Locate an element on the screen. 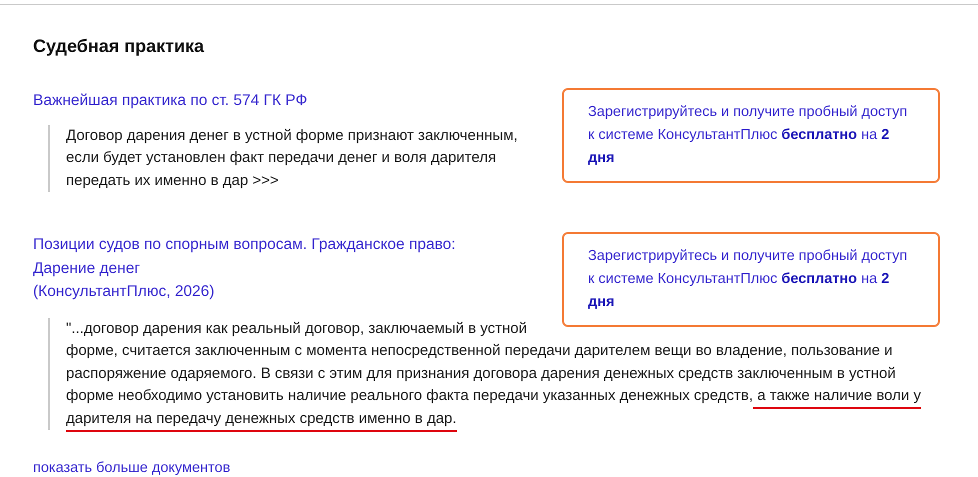 The height and width of the screenshot is (477, 978). underlined-quote-text: дарителя на передачу денежных средств именно в дар. is located at coordinates (261, 421).